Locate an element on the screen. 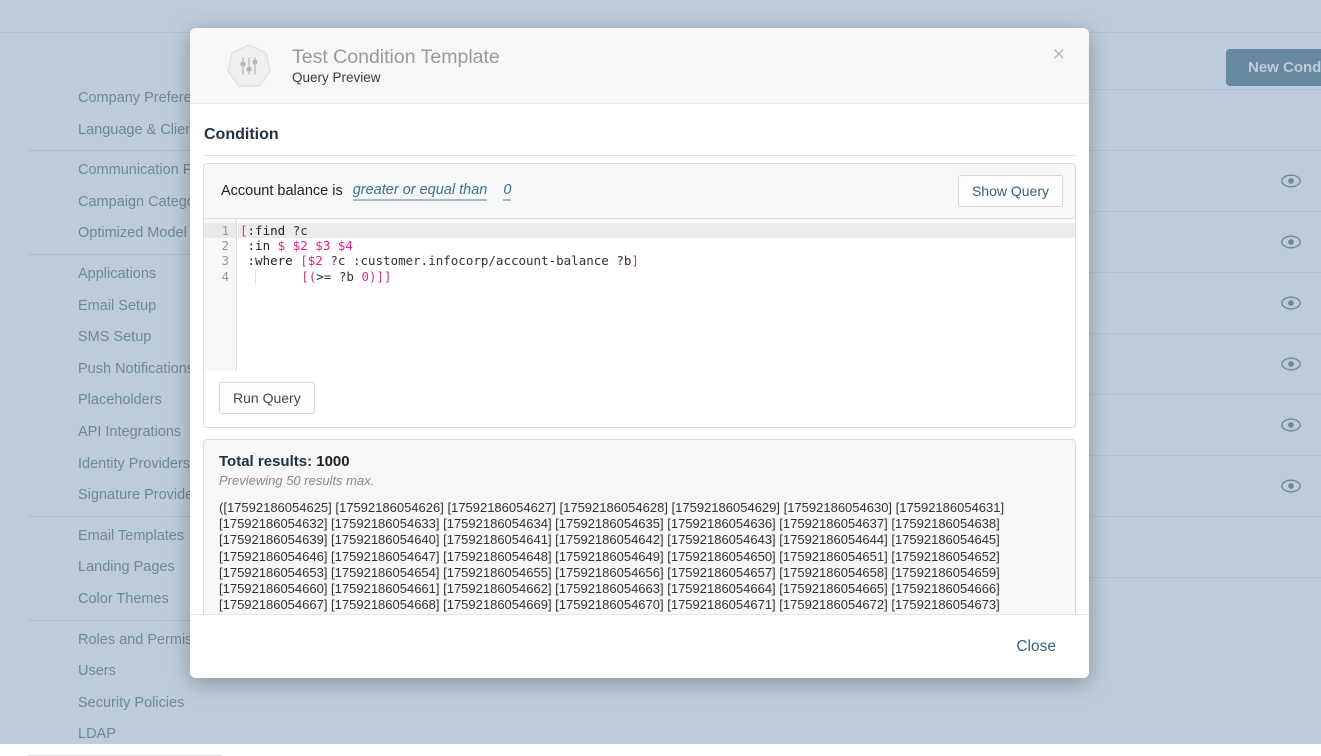 The image size is (1321, 756). line-number: 1 is located at coordinates (220, 230).